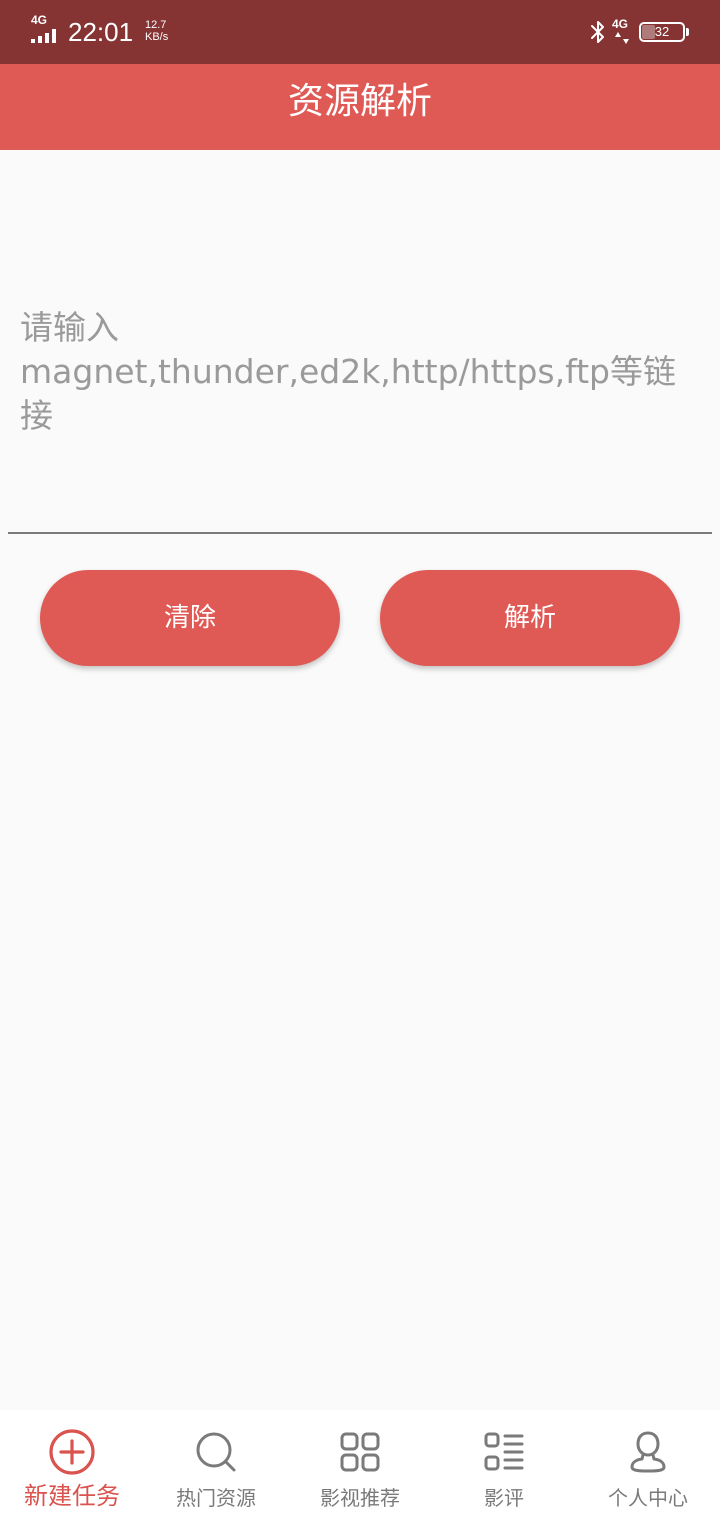 The width and height of the screenshot is (720, 1520). I want to click on nav-item-new-task: 新建任务, so click(72, 1465).